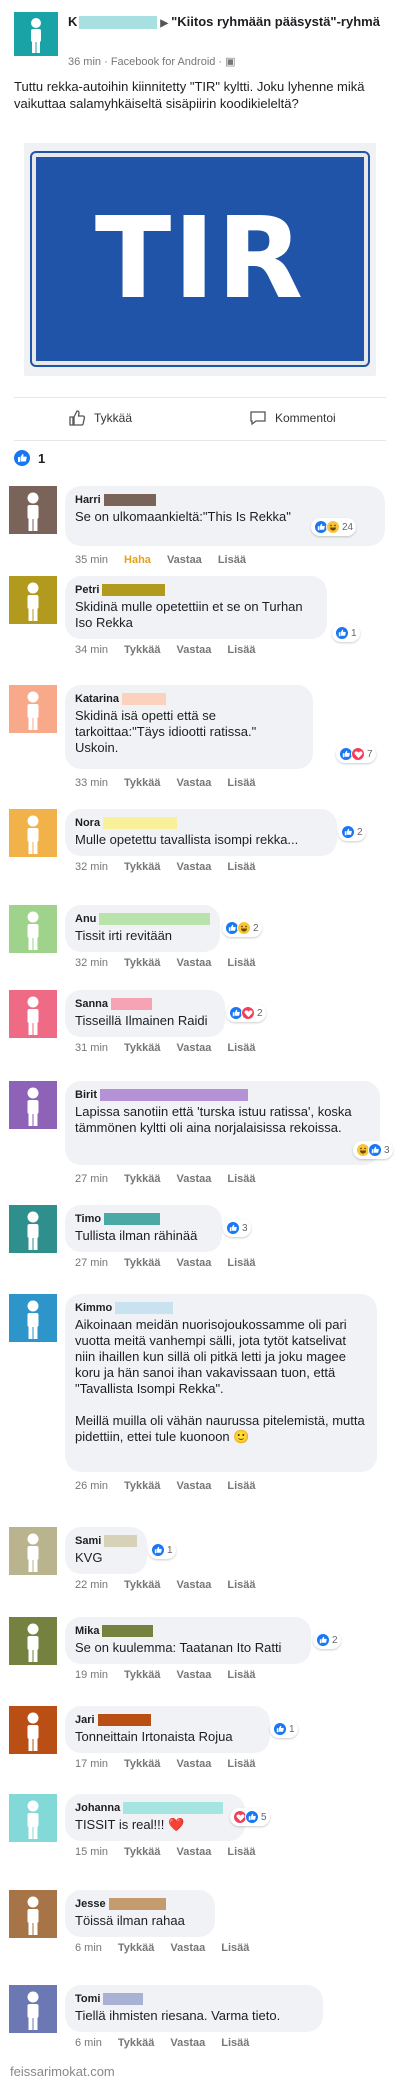  I want to click on reaction-count: 2, so click(256, 928).